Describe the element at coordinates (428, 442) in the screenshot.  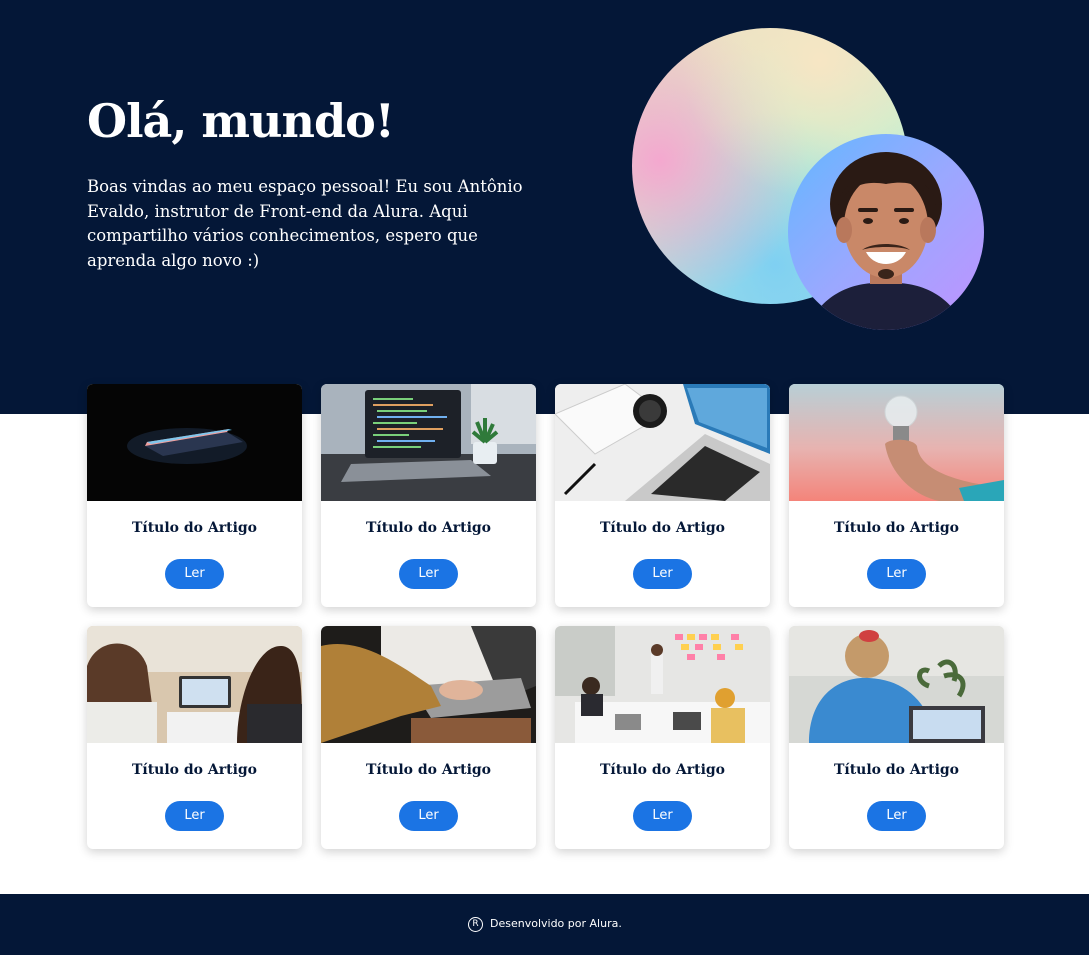
I see `article-image-laptop-code` at that location.